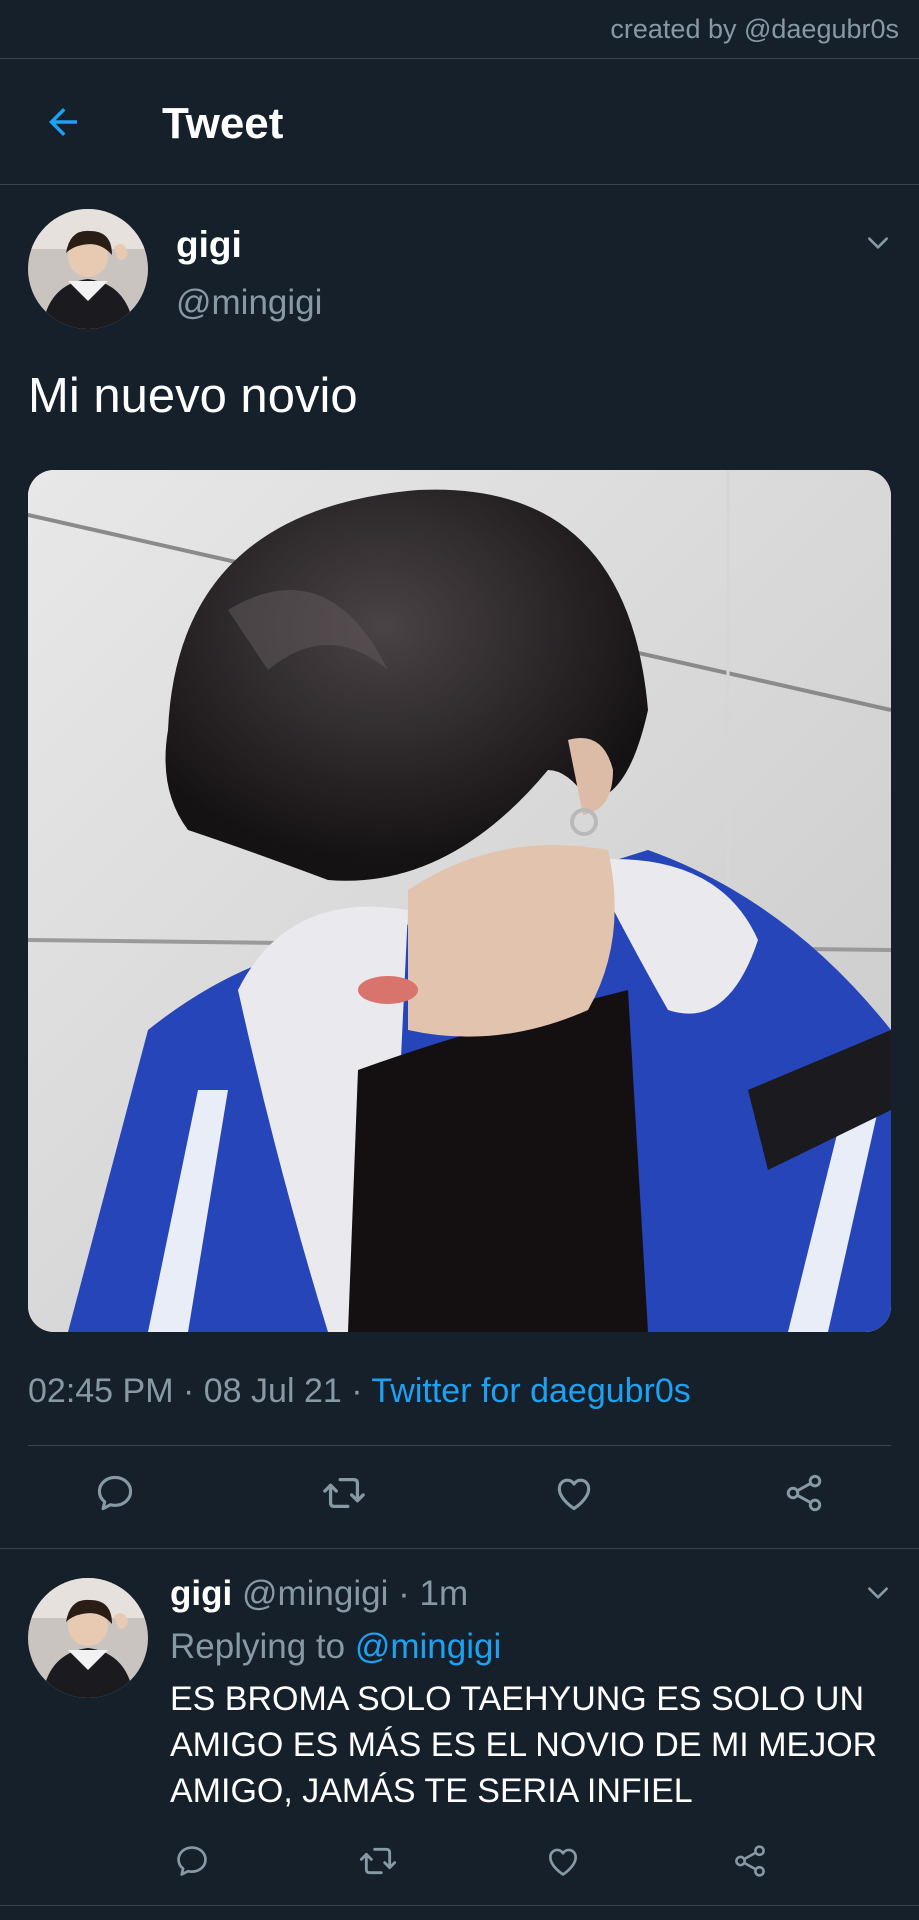  Describe the element at coordinates (459, 1445) in the screenshot. I see `meta-divider` at that location.